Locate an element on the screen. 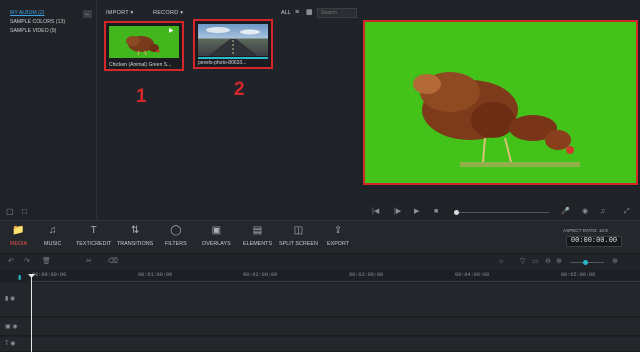 The image size is (640, 352). filter-all-dropdown: ALL is located at coordinates (286, 13).